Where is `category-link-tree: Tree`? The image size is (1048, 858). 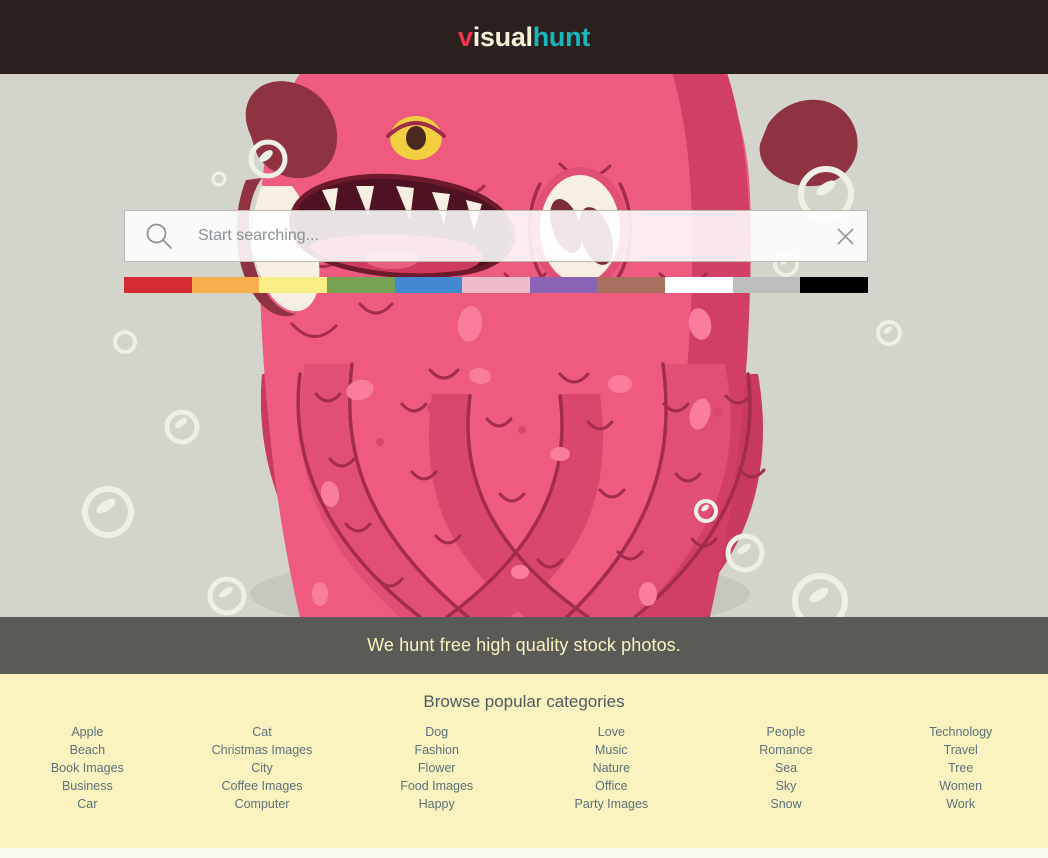 category-link-tree: Tree is located at coordinates (960, 768).